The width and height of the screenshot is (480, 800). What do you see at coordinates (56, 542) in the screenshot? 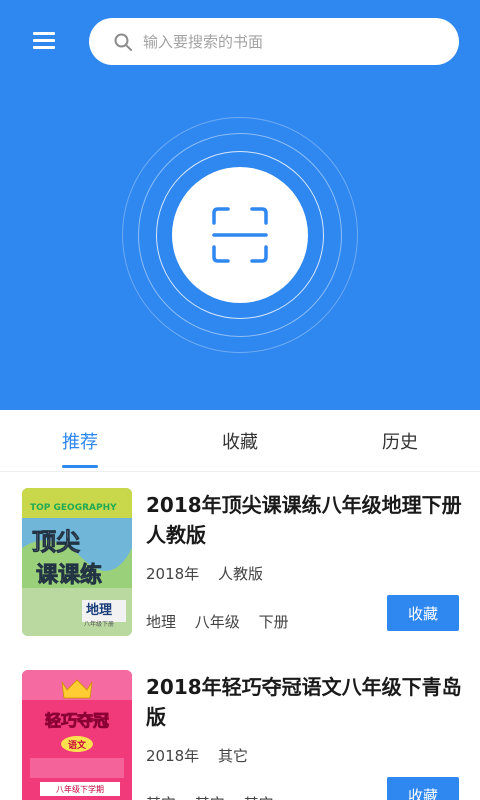
I see `cover-brand: 顶尖` at bounding box center [56, 542].